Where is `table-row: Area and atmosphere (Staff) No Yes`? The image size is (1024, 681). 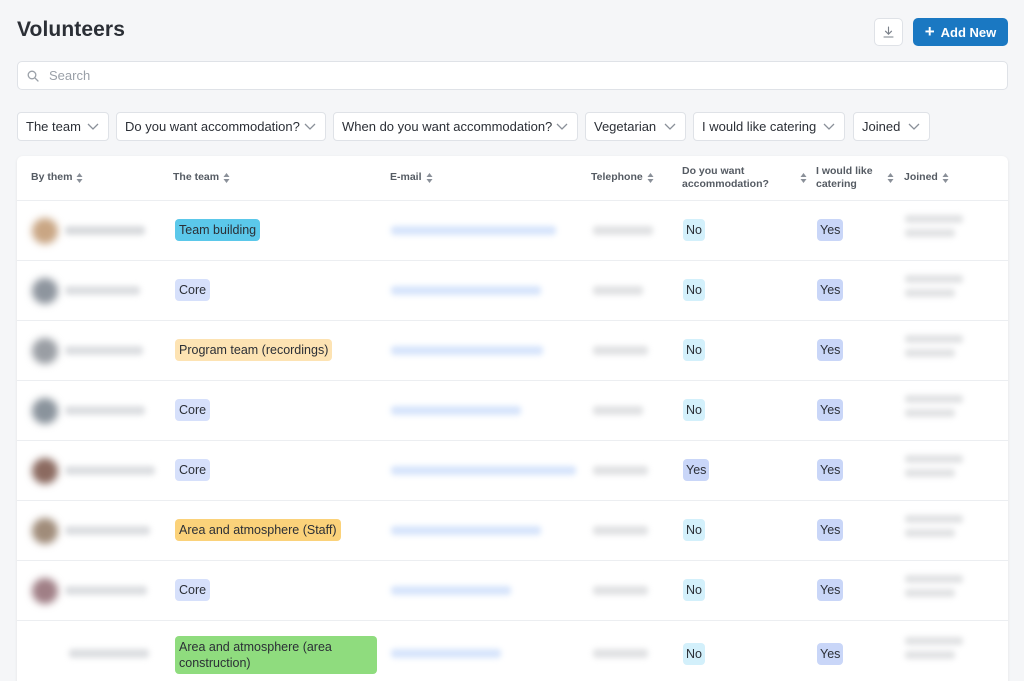 table-row: Area and atmosphere (Staff) No Yes is located at coordinates (512, 531).